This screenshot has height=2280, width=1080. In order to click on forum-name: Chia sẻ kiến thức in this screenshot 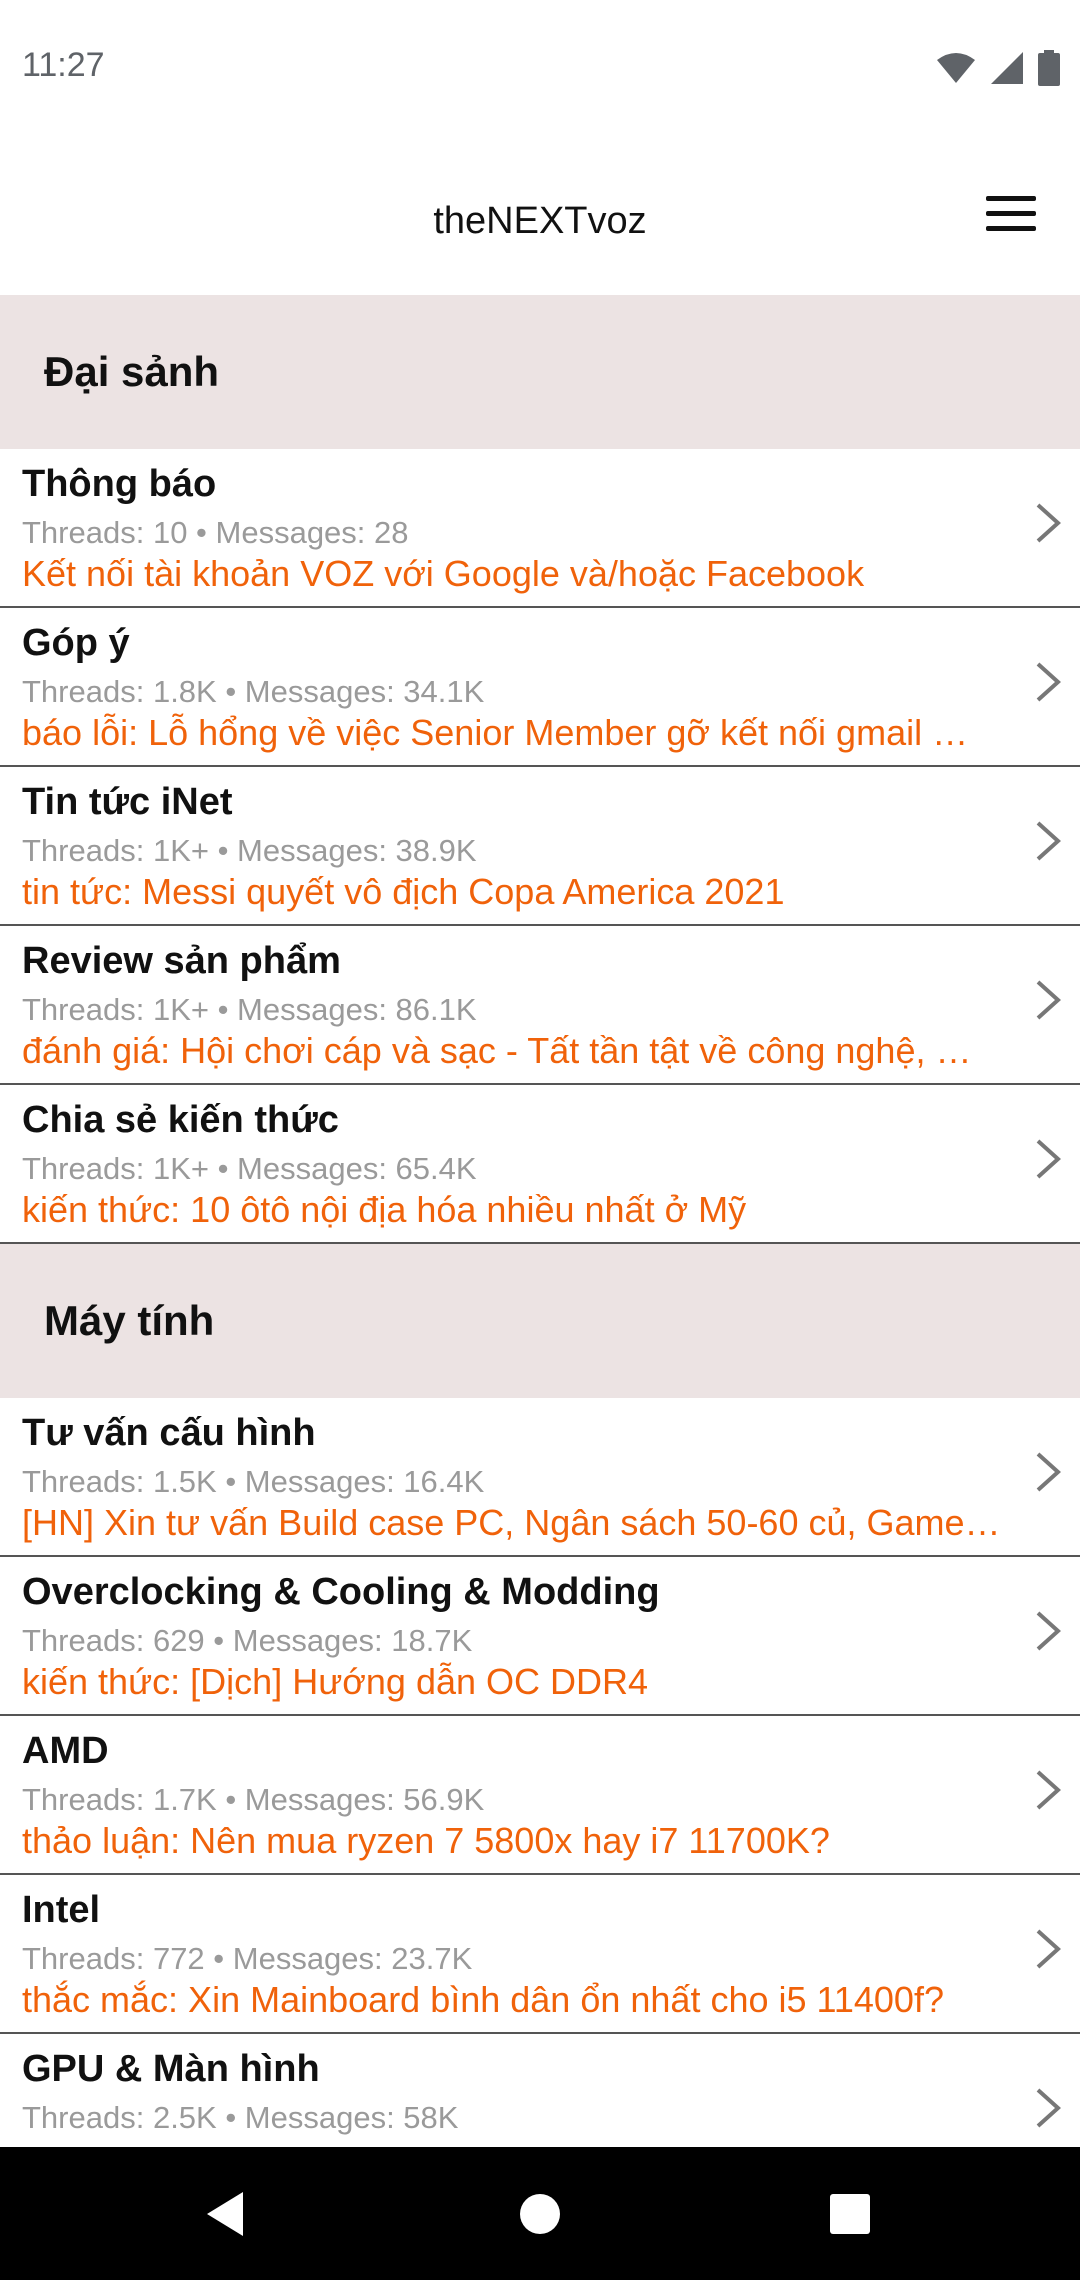, I will do `click(180, 1120)`.